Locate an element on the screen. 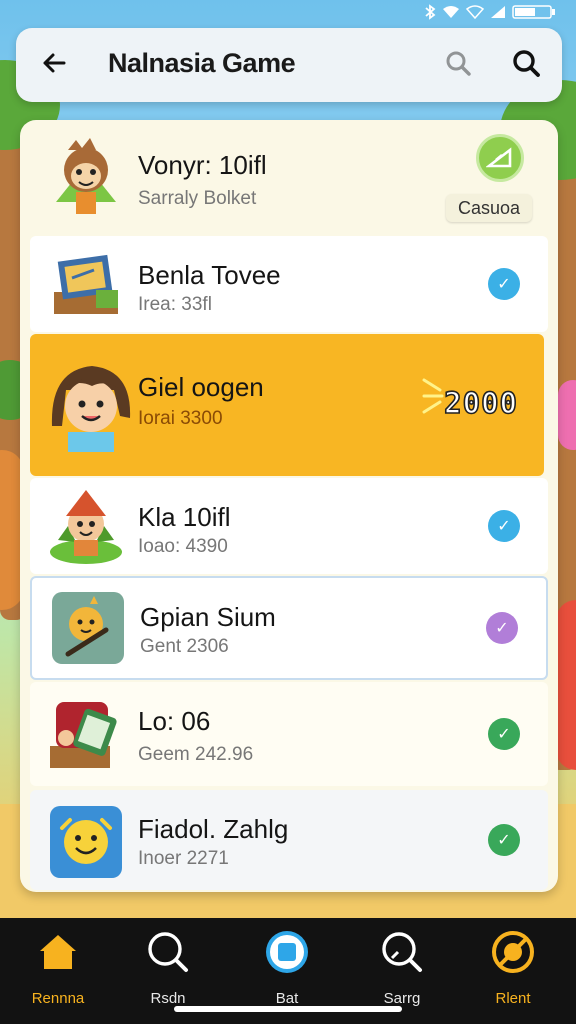 The height and width of the screenshot is (1024, 576). achievement-icon is located at coordinates (500, 158).